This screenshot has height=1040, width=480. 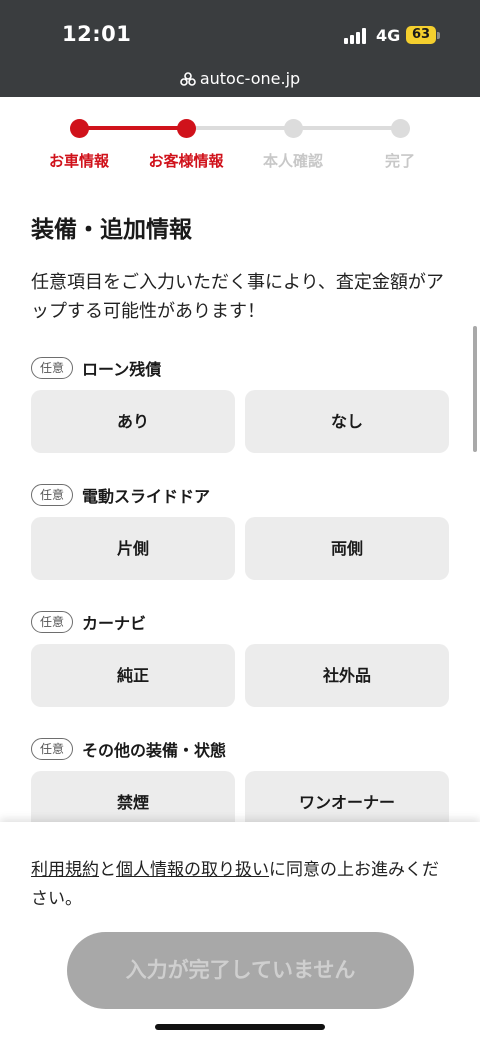 What do you see at coordinates (107, 870) in the screenshot?
I see `consent-and: と` at bounding box center [107, 870].